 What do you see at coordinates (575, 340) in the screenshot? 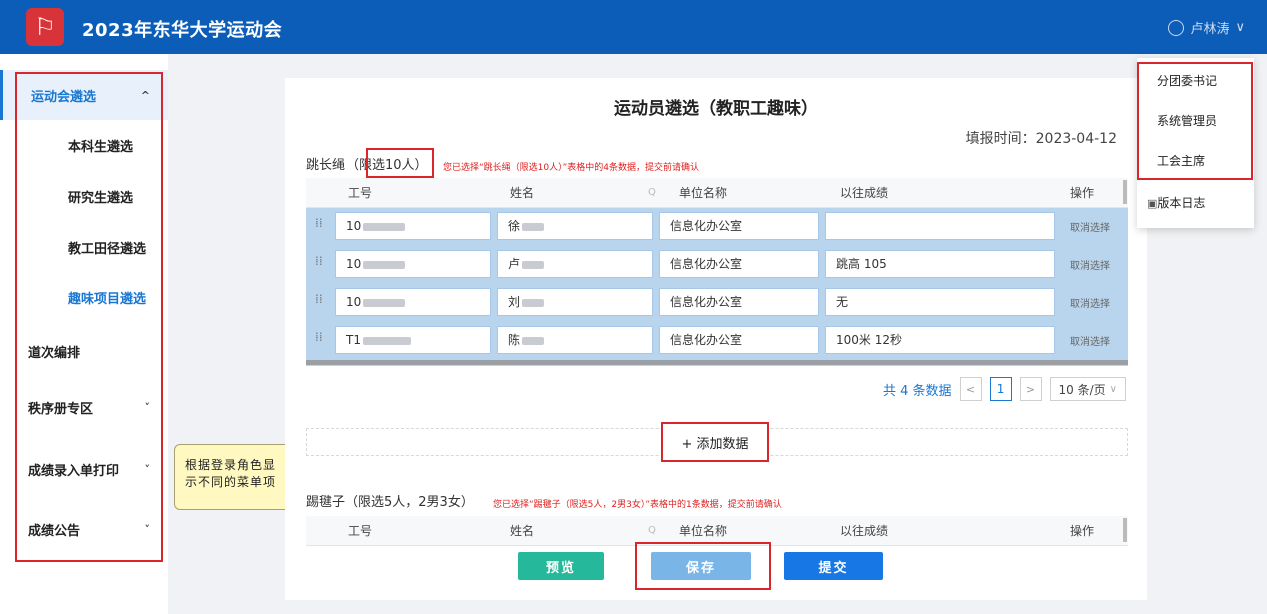
I see `cell-name: 陈` at bounding box center [575, 340].